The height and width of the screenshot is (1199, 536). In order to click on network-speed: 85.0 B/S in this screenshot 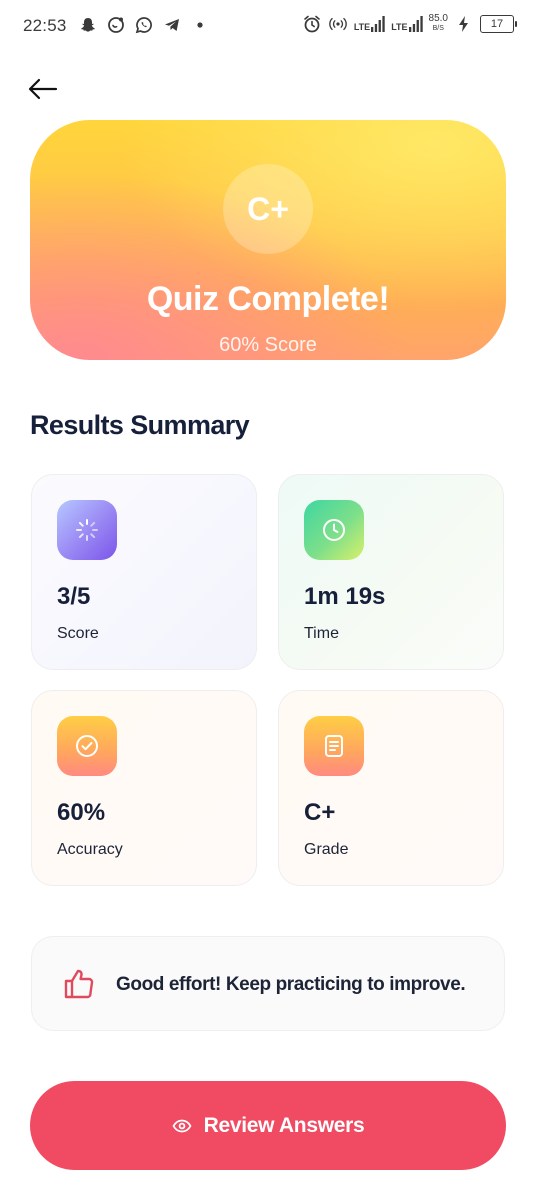, I will do `click(438, 23)`.